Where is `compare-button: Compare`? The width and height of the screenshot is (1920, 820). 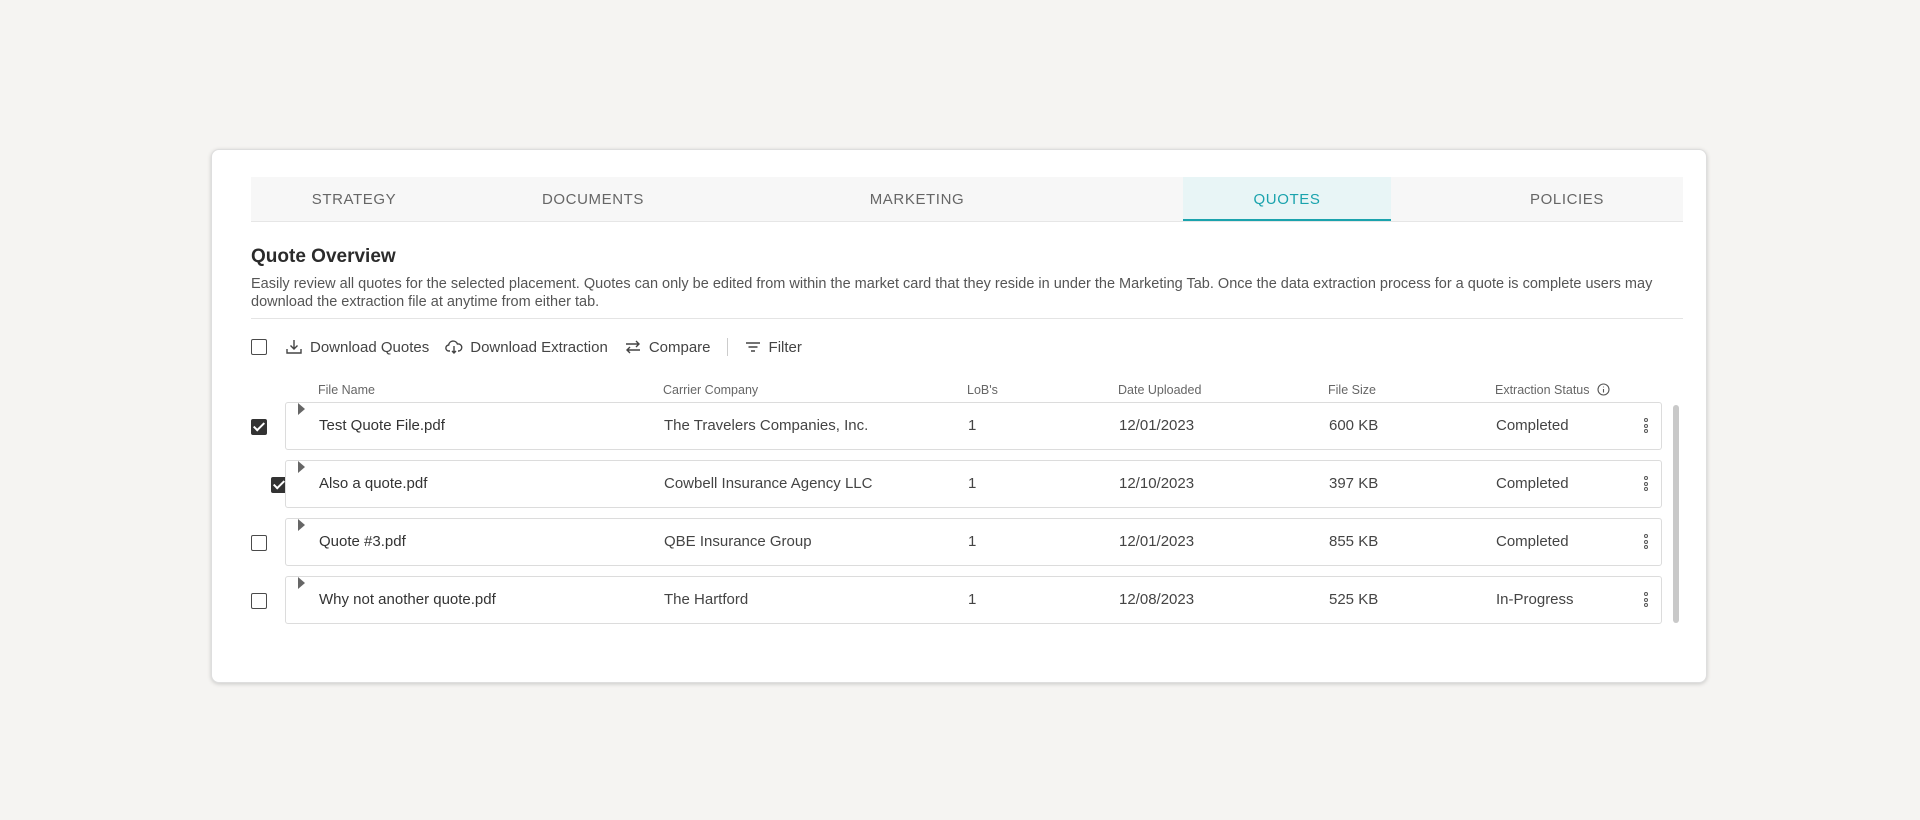 compare-button: Compare is located at coordinates (667, 347).